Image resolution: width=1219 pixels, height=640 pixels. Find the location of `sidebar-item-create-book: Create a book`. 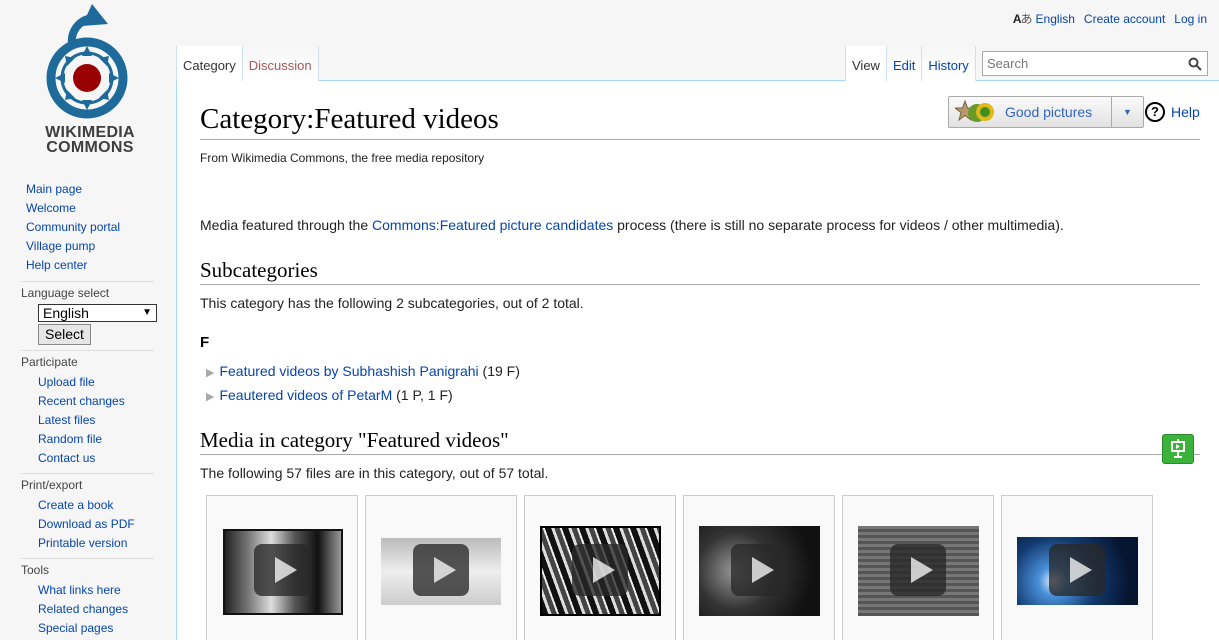

sidebar-item-create-book: Create a book is located at coordinates (87, 505).